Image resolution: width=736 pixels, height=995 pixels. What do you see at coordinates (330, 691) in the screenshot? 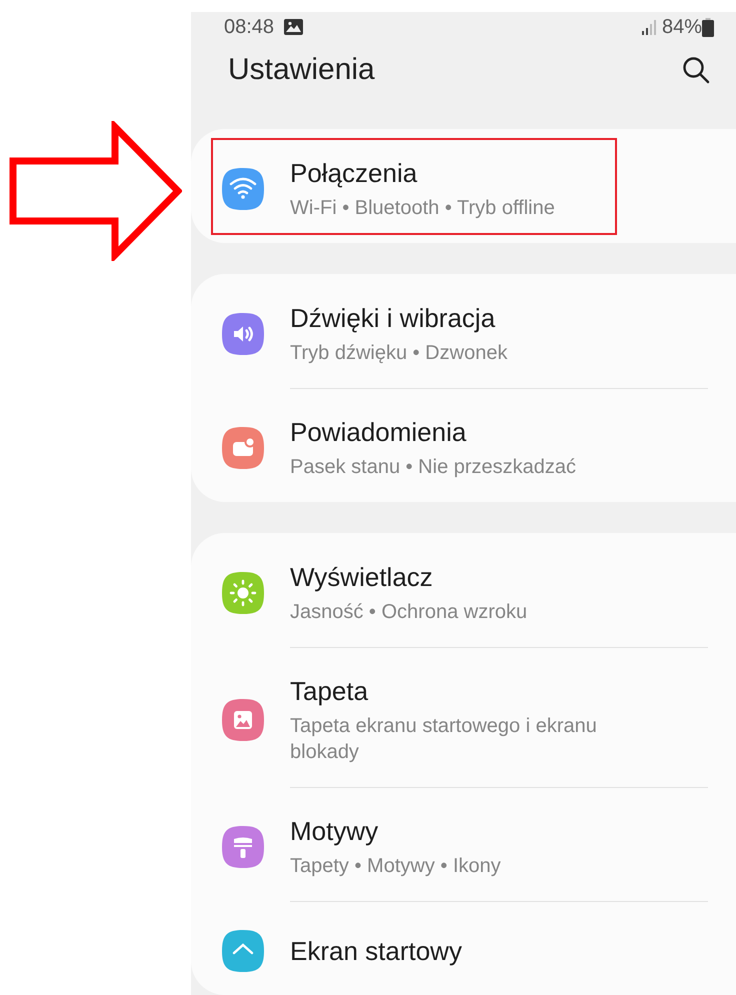
I see `item-title: Tapeta` at bounding box center [330, 691].